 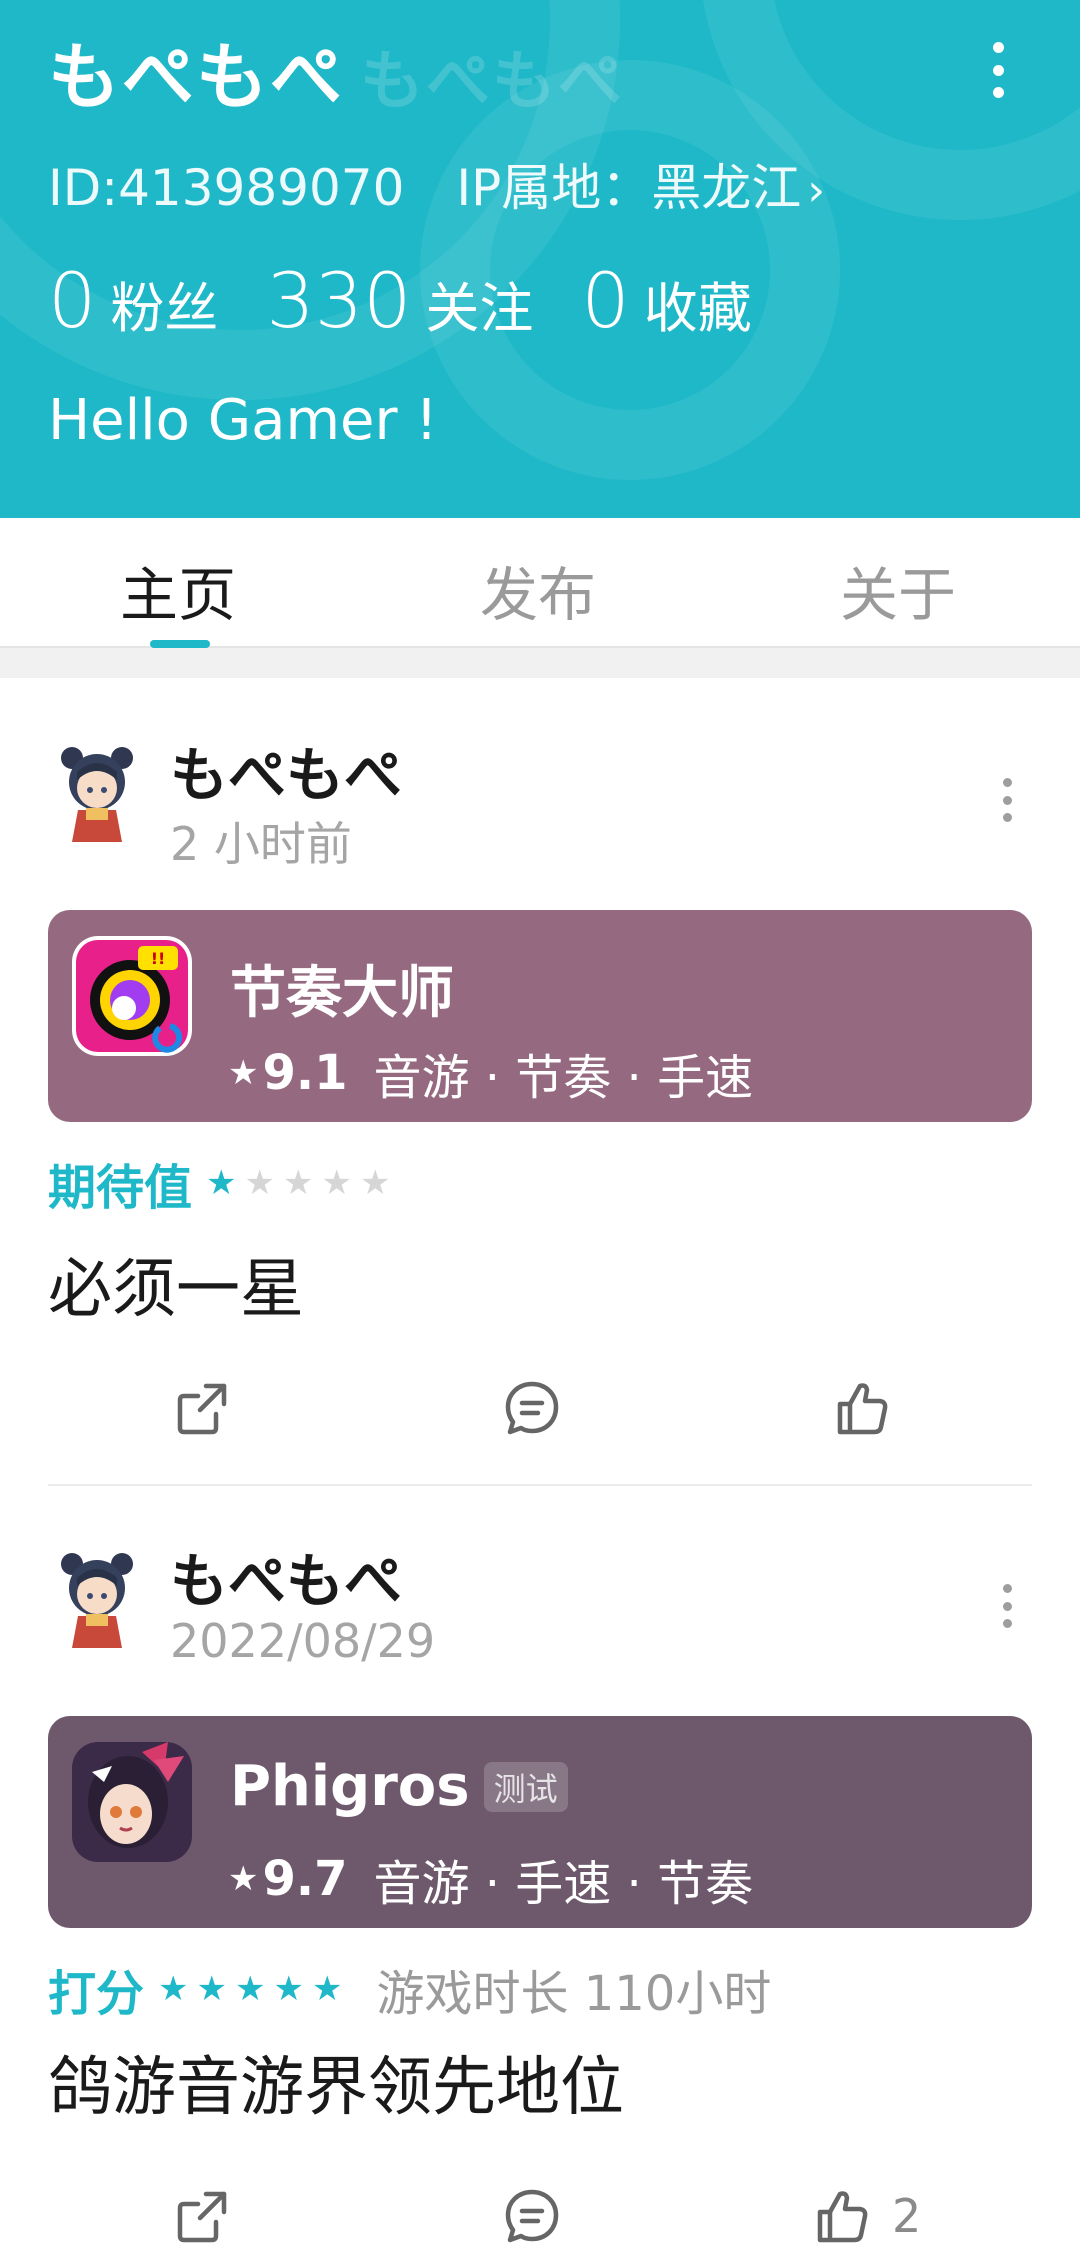 What do you see at coordinates (342, 993) in the screenshot?
I see `game-name: 节奏大师` at bounding box center [342, 993].